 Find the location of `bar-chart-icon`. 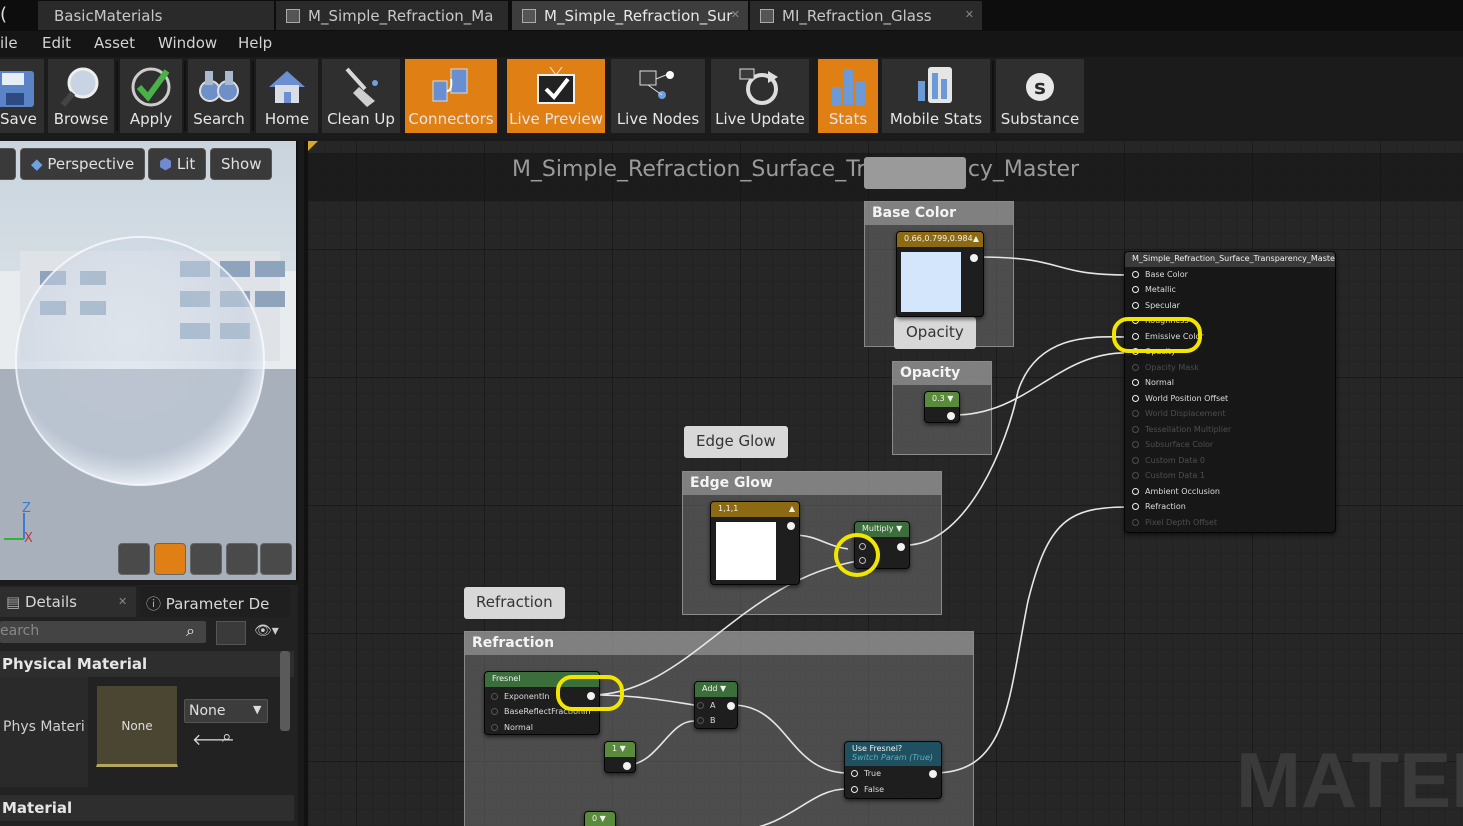

bar-chart-icon is located at coordinates (848, 87).